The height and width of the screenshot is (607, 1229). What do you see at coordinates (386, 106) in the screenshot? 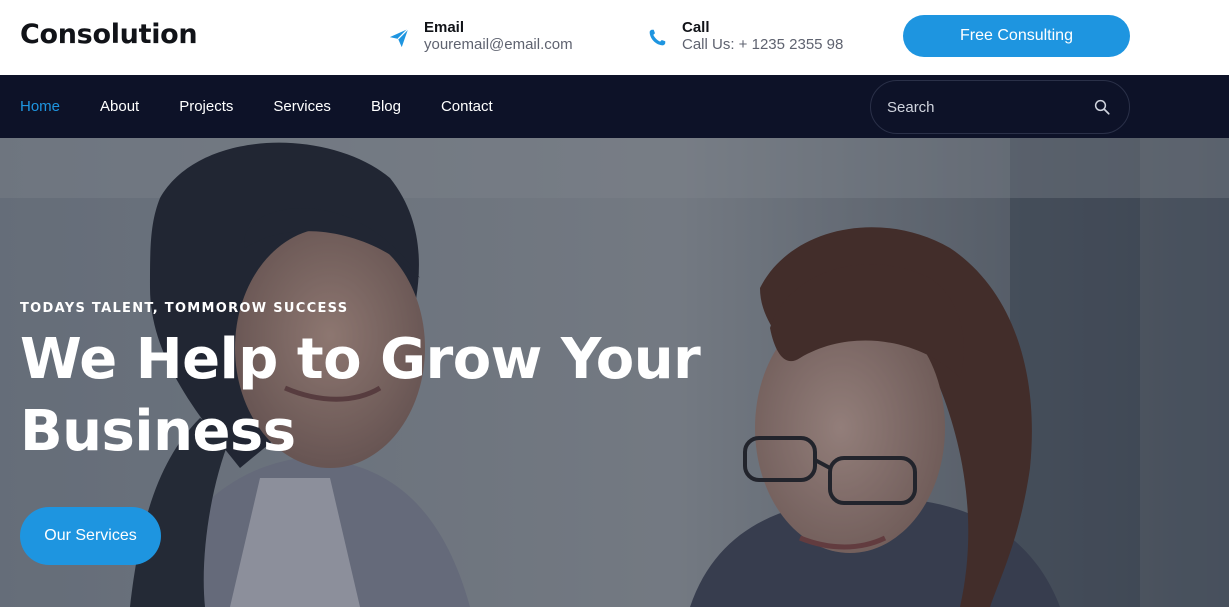
I see `nav-item-blog: Blog` at bounding box center [386, 106].